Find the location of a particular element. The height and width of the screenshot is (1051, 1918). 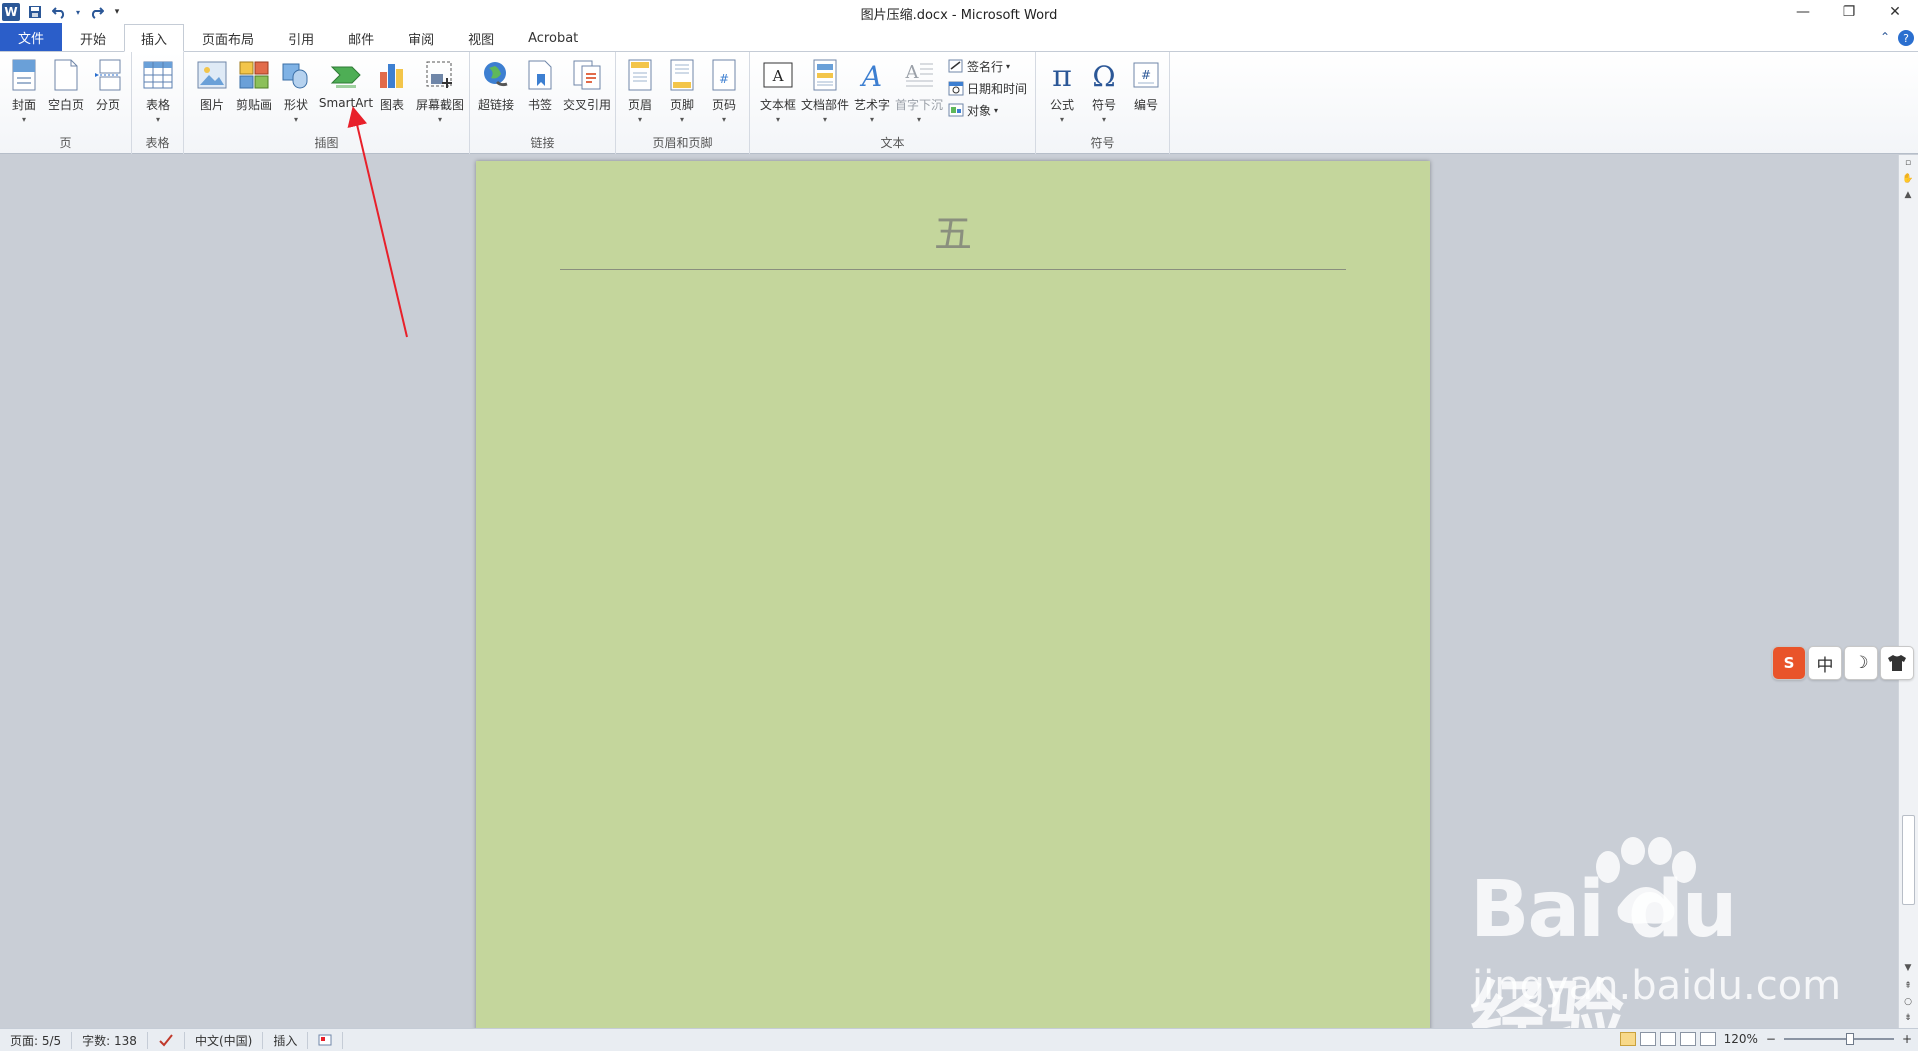

picture-button: 图片 is located at coordinates (212, 96).